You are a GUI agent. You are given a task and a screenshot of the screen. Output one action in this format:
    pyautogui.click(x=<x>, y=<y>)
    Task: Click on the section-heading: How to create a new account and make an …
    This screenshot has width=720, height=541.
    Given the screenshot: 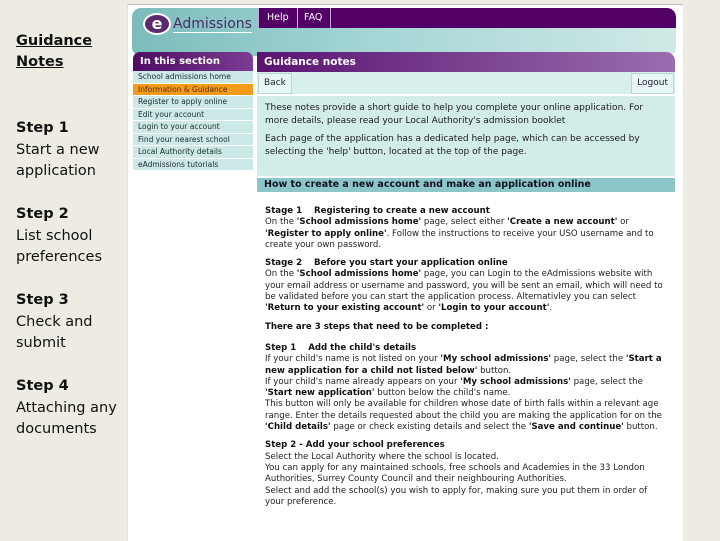 What is the action you would take?
    pyautogui.click(x=466, y=185)
    